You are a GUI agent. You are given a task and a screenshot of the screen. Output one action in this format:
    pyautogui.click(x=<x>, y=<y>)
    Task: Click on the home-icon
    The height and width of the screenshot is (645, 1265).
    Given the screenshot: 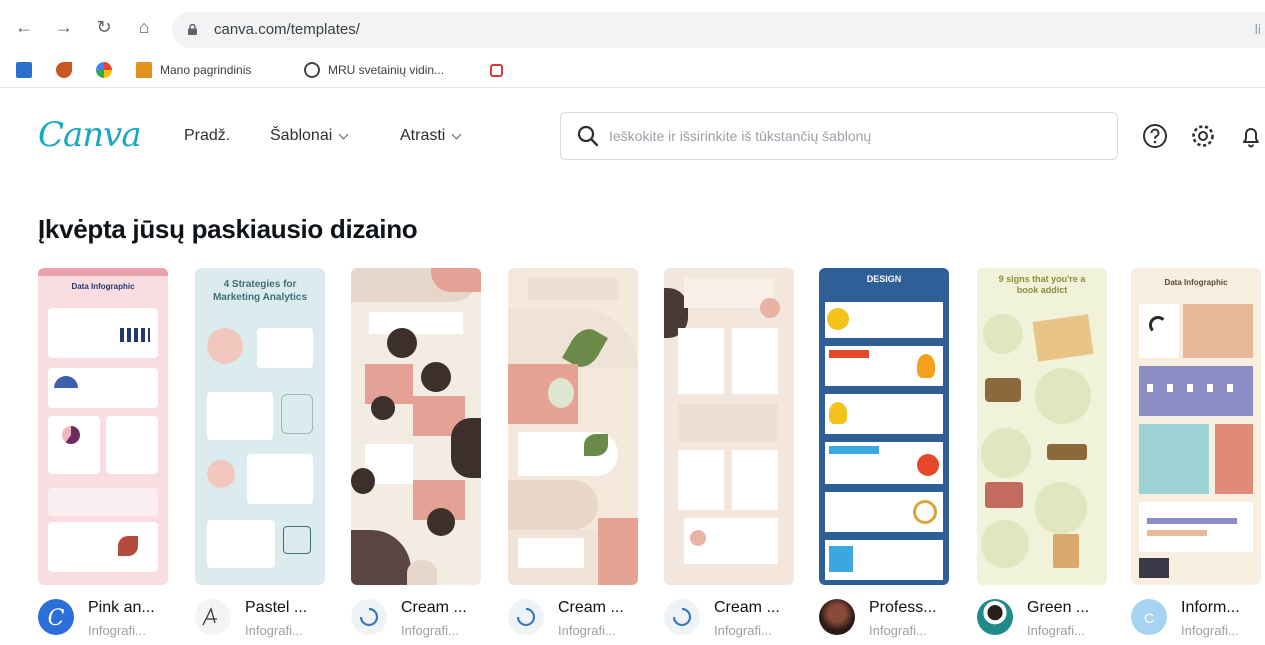 What is the action you would take?
    pyautogui.click(x=144, y=70)
    